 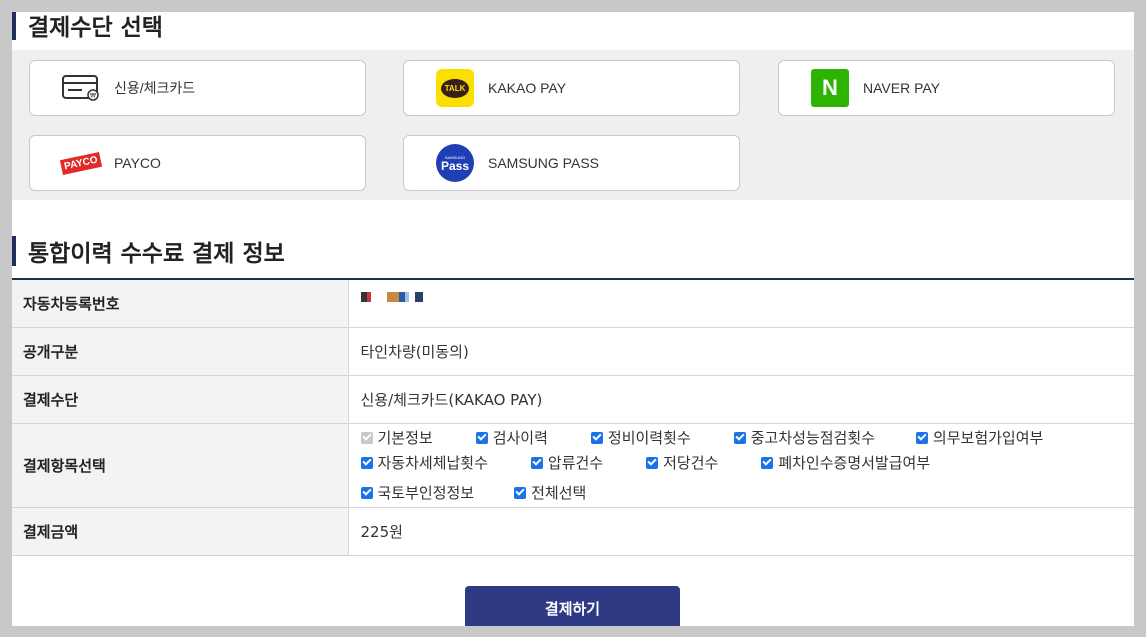 I want to click on method-value: 신용/체크카드(KAKAO PAY), so click(x=741, y=399).